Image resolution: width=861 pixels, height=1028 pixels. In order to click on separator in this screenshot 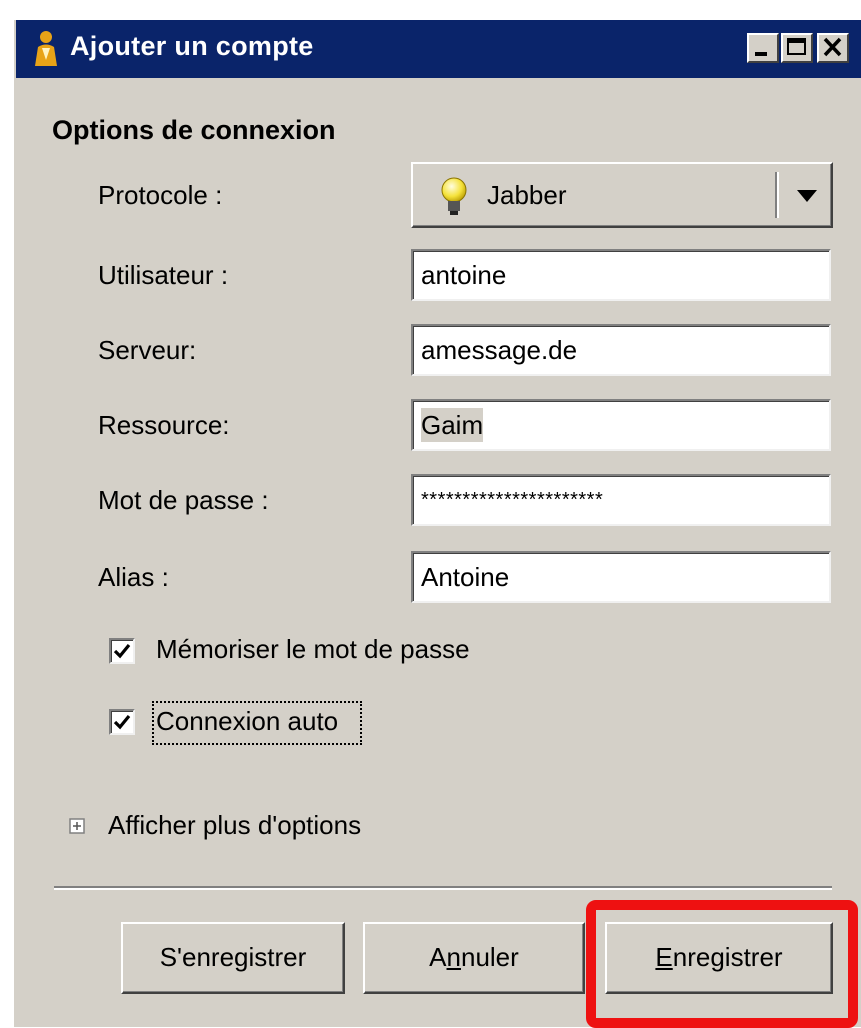, I will do `click(443, 888)`.